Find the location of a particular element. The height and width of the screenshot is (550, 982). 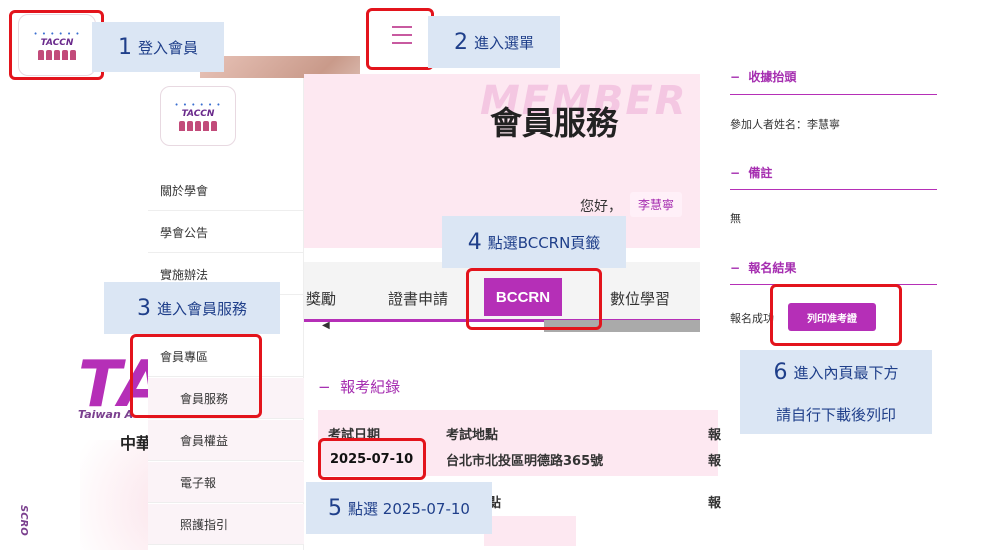

header-more: 報 is located at coordinates (715, 435).